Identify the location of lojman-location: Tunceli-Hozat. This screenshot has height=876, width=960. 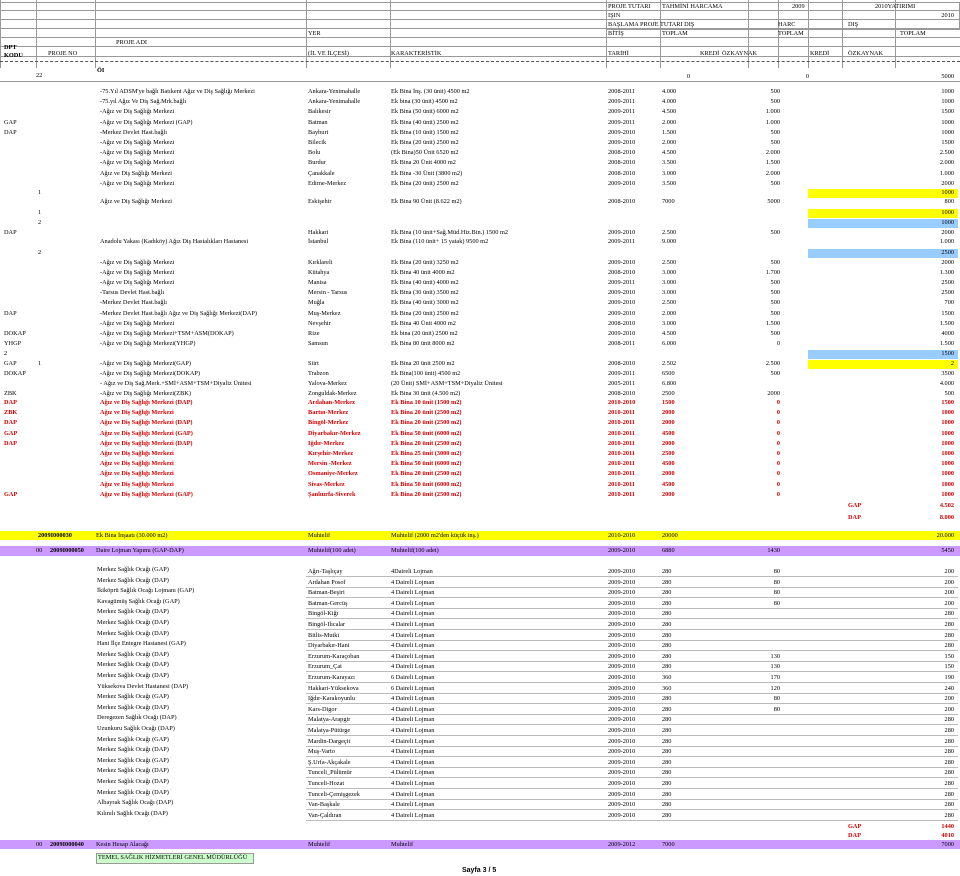
(326, 783).